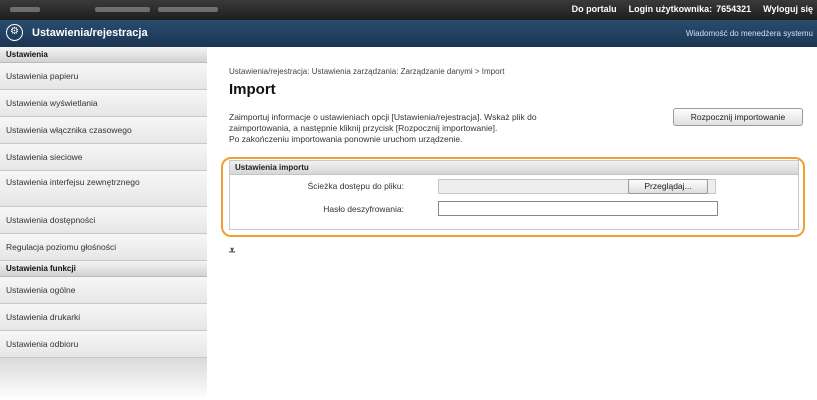 This screenshot has width=817, height=400. I want to click on admin-message-link: Wiadomość do menedżera systemu, so click(749, 33).